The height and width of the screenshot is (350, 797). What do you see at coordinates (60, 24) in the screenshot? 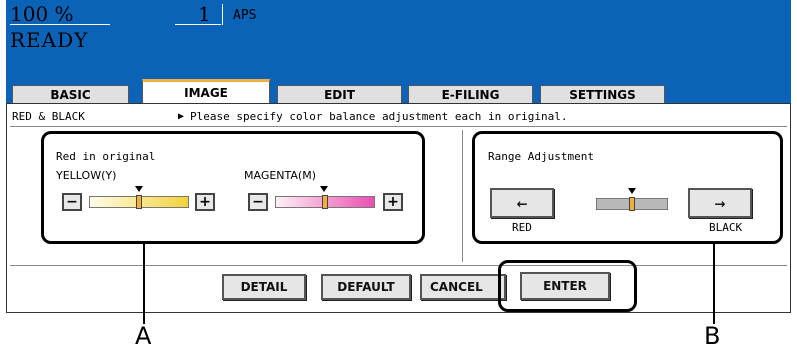
I see `zoom-underline` at bounding box center [60, 24].